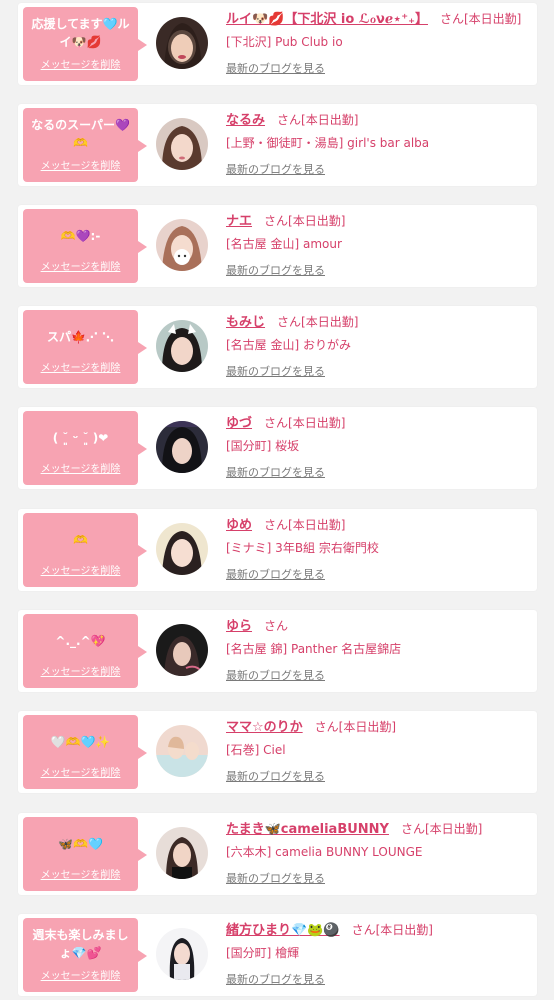  I want to click on message-text: 🫶, so click(80, 540).